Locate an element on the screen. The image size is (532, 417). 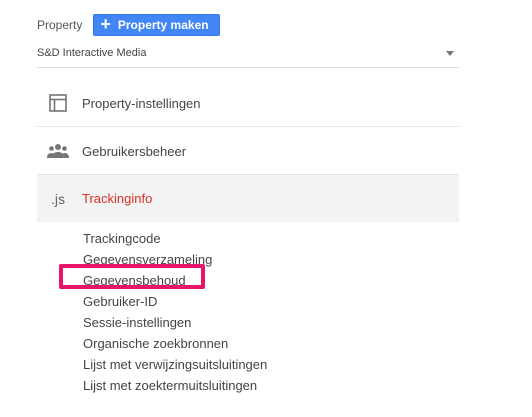
submenu-item-search-term-exclusion-list: Lijst met zoektermuitsluitingen is located at coordinates (175, 385).